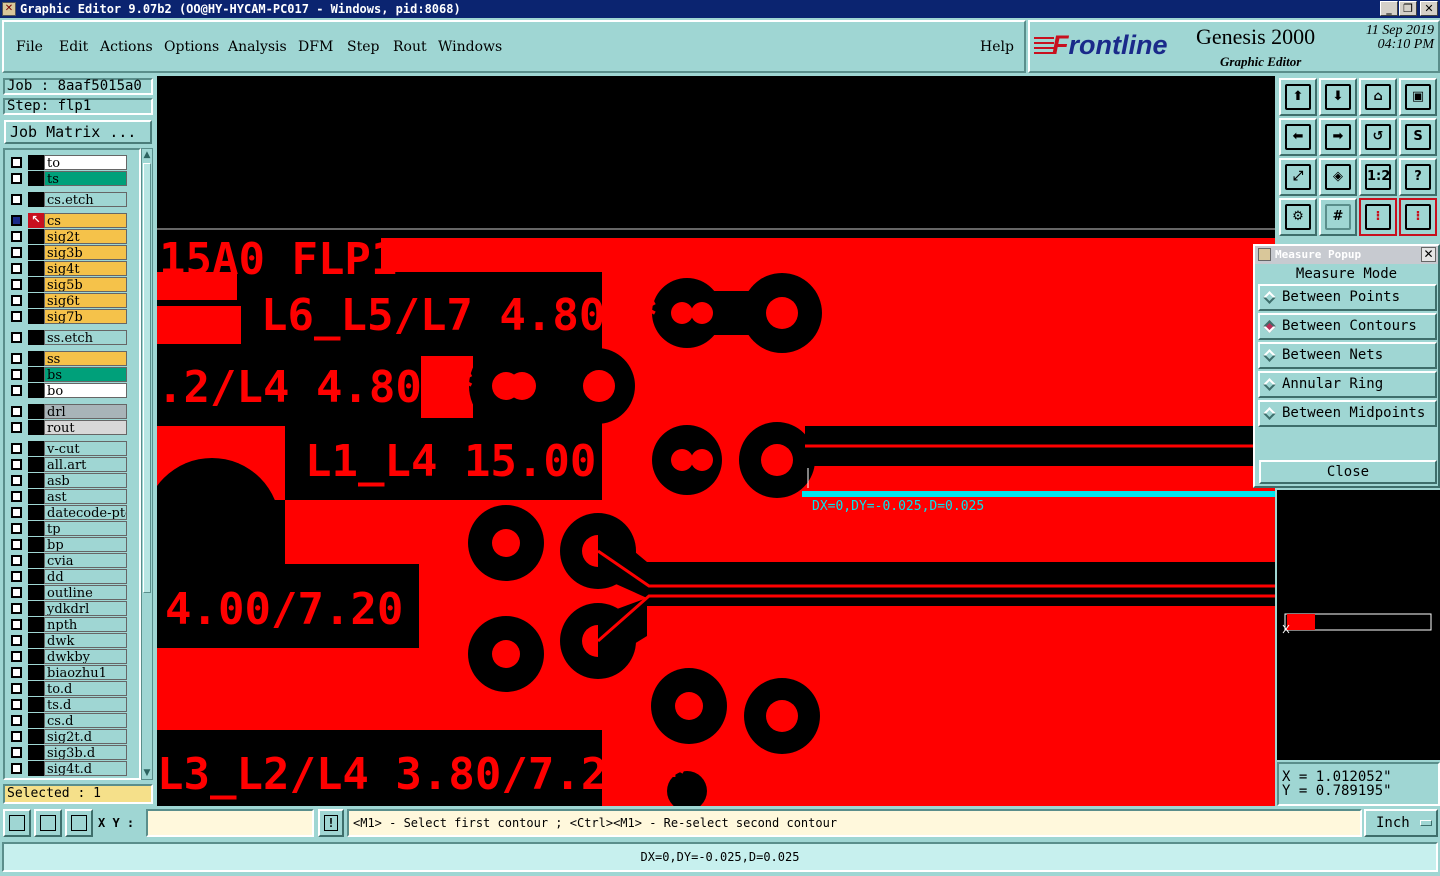 Image resolution: width=1440 pixels, height=876 pixels. Describe the element at coordinates (67, 736) in the screenshot. I see `layer-row: sig2t.d` at that location.